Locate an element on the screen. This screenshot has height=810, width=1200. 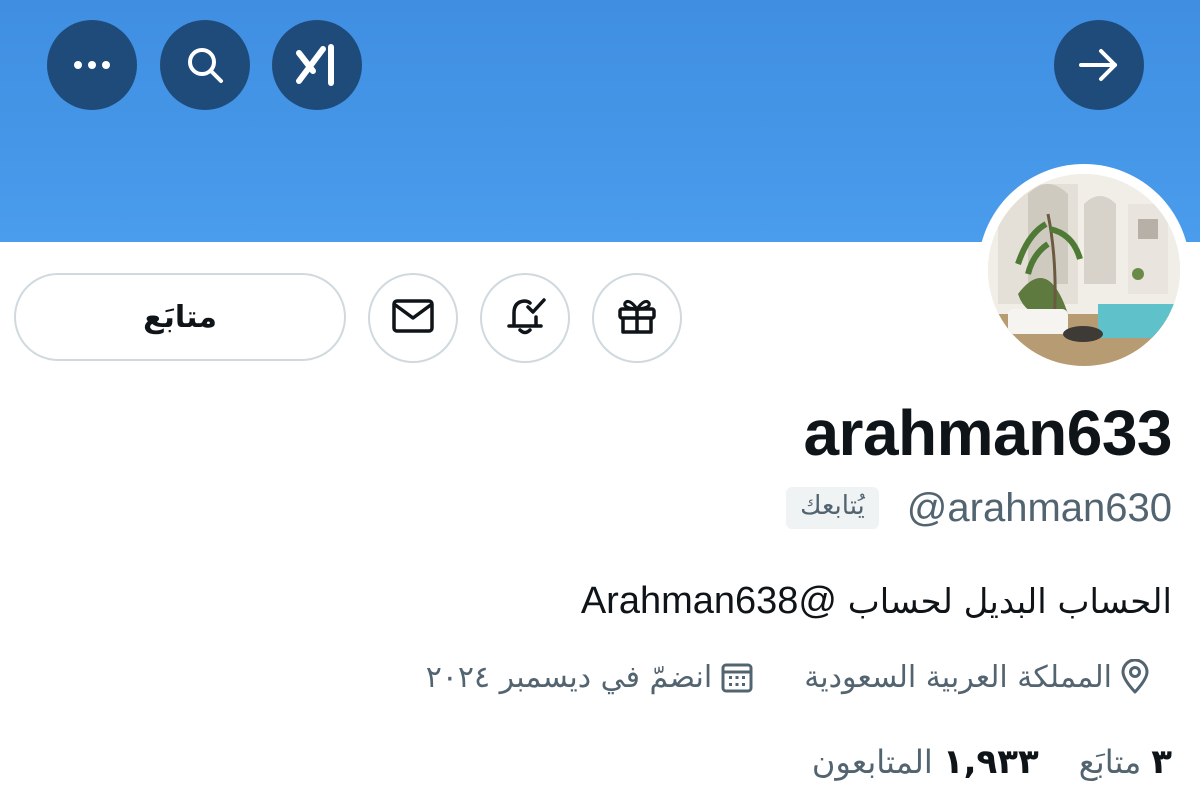
back-button is located at coordinates (1099, 65).